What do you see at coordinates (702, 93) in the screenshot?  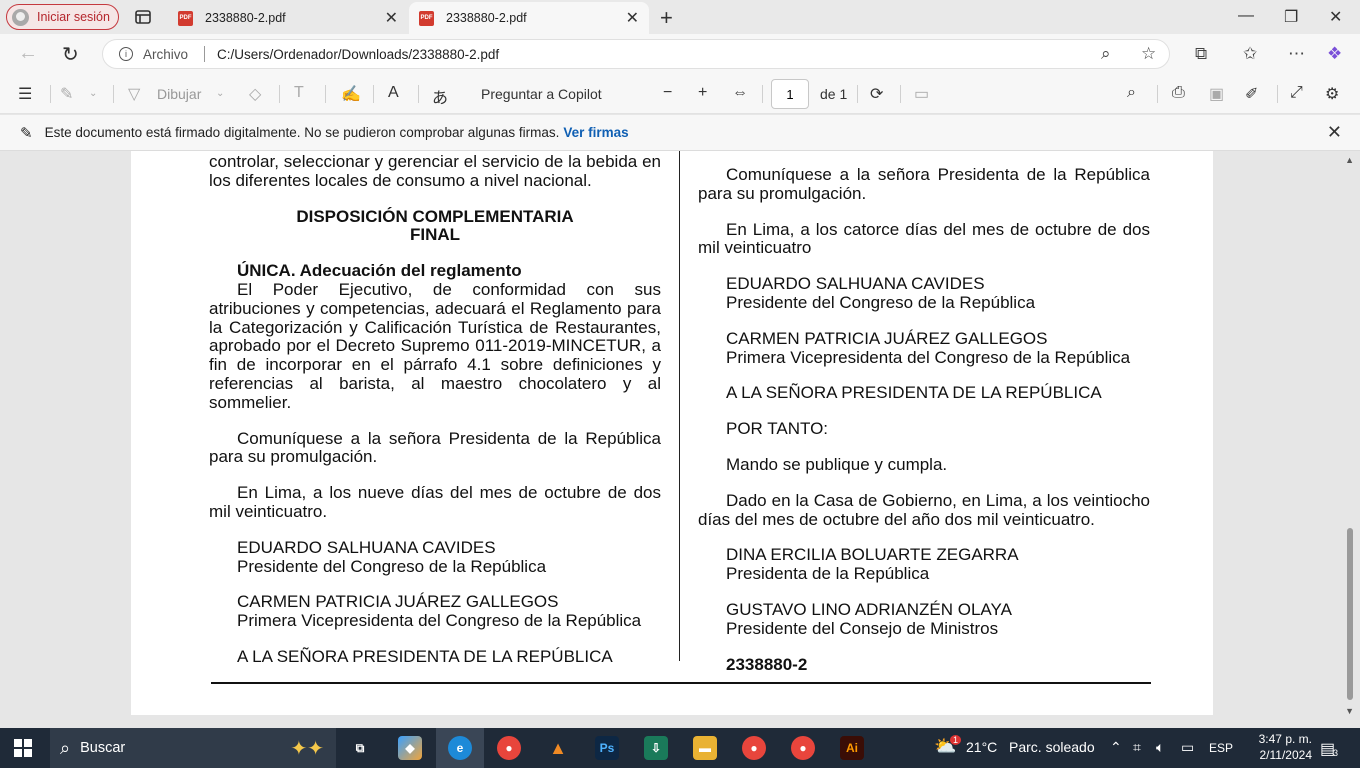 I see `zoom-in-icon: +` at bounding box center [702, 93].